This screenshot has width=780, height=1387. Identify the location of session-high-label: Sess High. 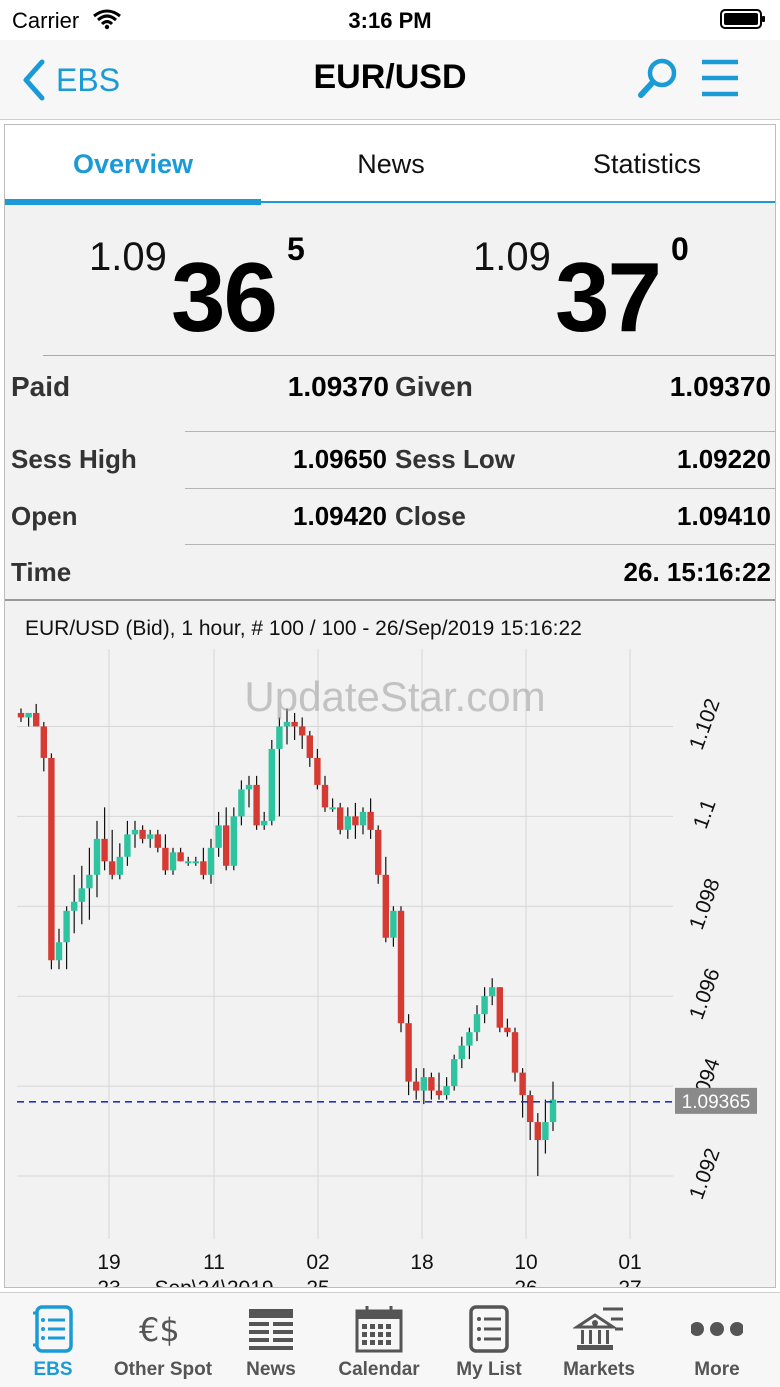
(74, 459).